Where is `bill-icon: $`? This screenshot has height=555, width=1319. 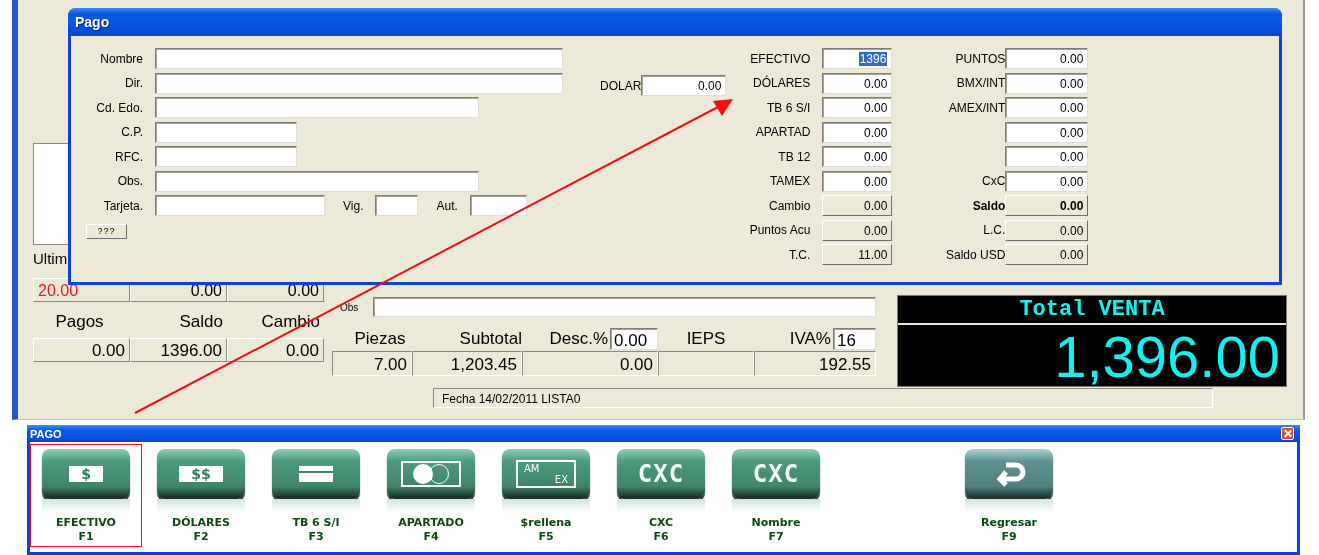
bill-icon: $ is located at coordinates (86, 474).